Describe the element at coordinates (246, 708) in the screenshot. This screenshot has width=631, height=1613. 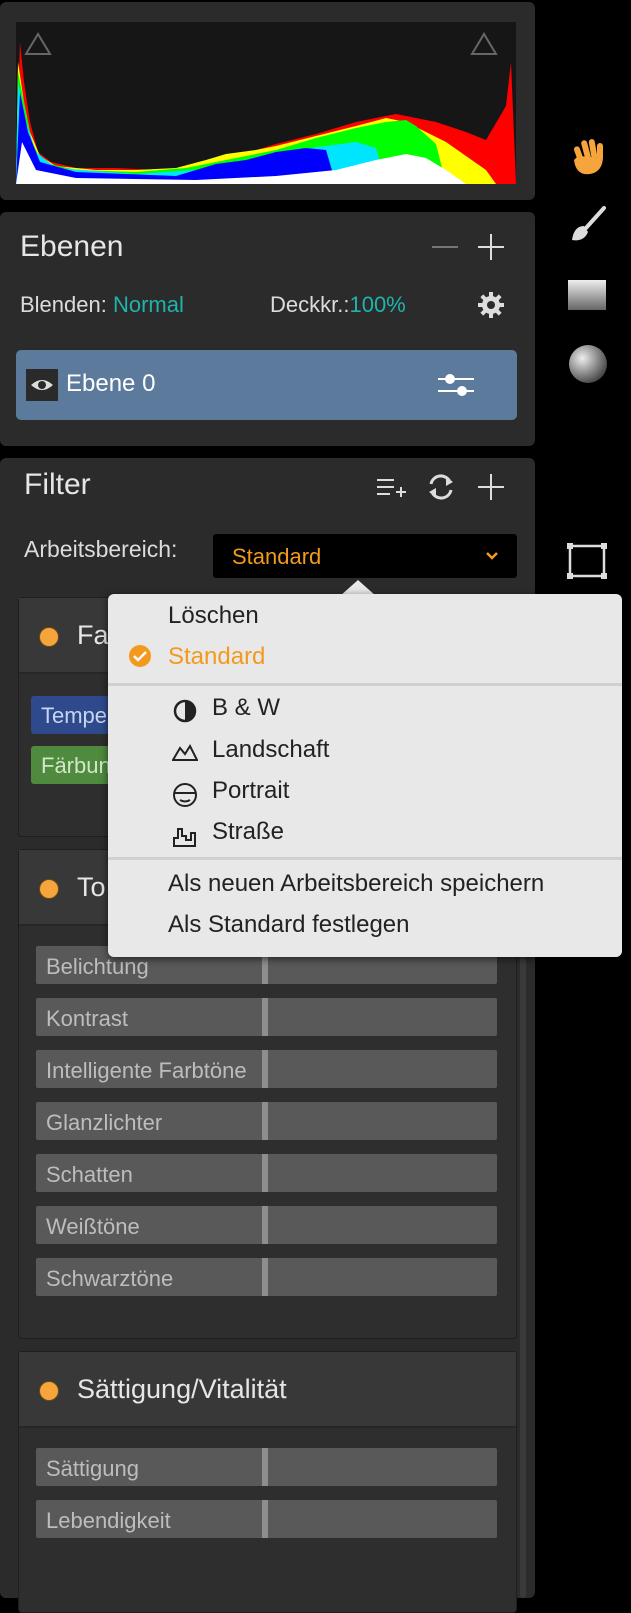
I see `menu-item-bw: B & W` at that location.